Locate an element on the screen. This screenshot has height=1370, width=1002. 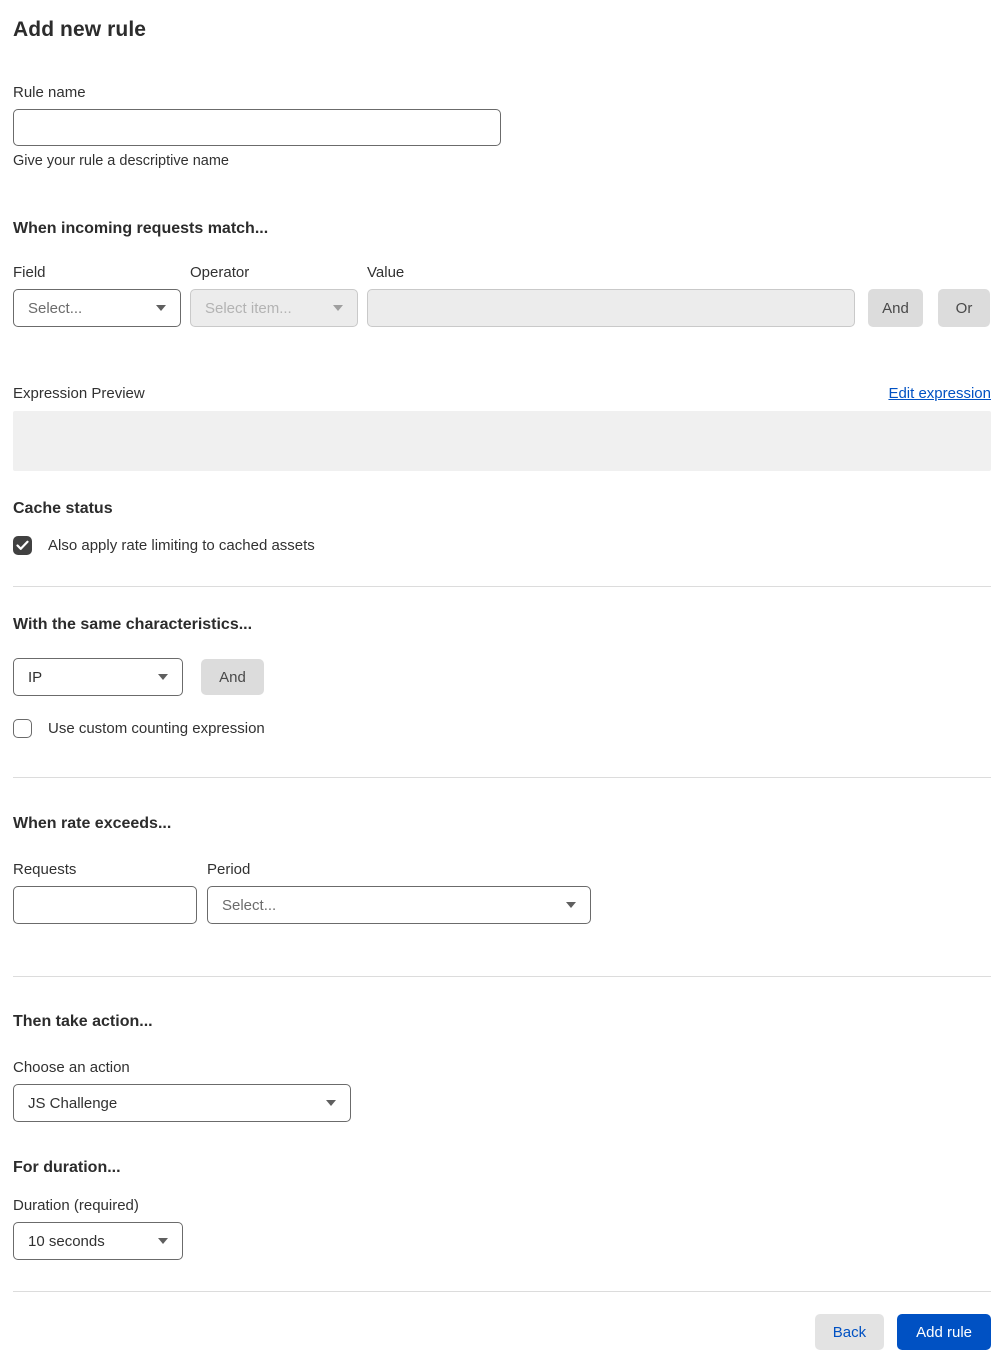
choose-action-label: Choose an action is located at coordinates (71, 1067).